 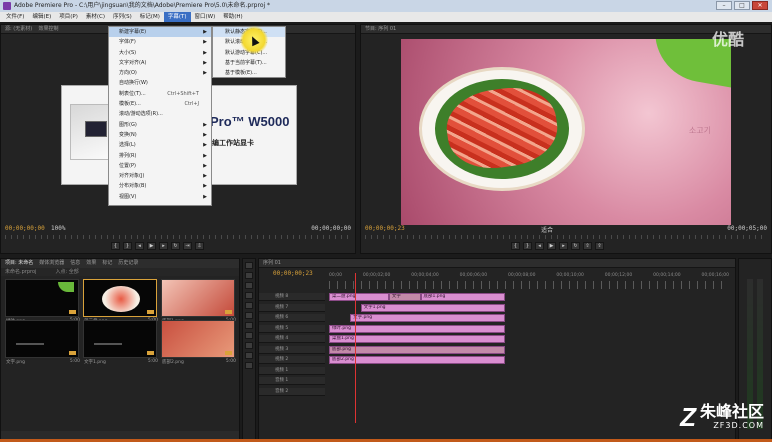 What do you see at coordinates (529, 285) in the screenshot?
I see `timeline-ruler` at bounding box center [529, 285].